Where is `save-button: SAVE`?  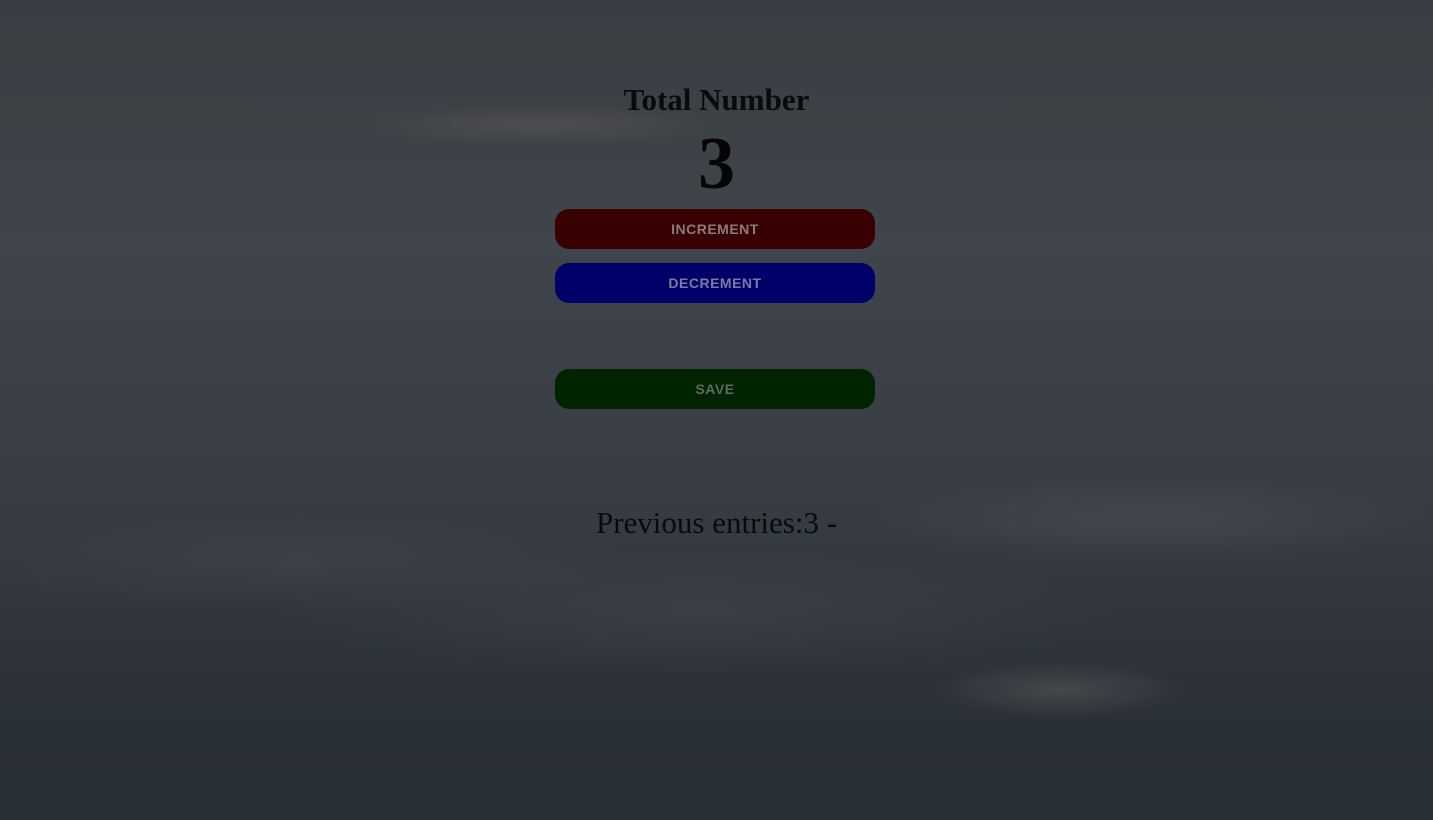 save-button: SAVE is located at coordinates (715, 389).